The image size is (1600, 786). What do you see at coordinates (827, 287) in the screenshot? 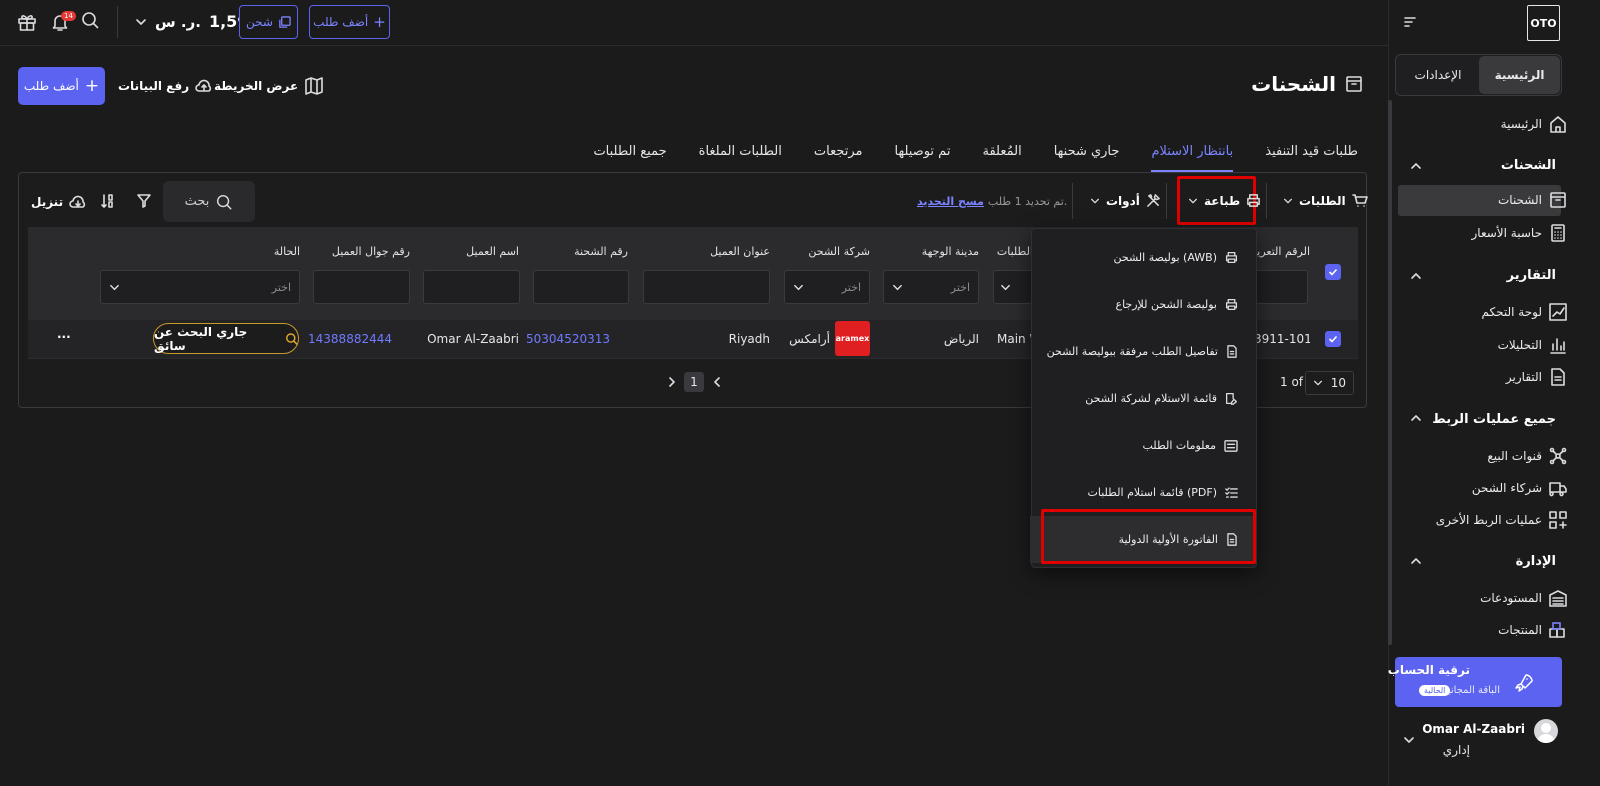
I see `filter-carrier: اختر` at bounding box center [827, 287].